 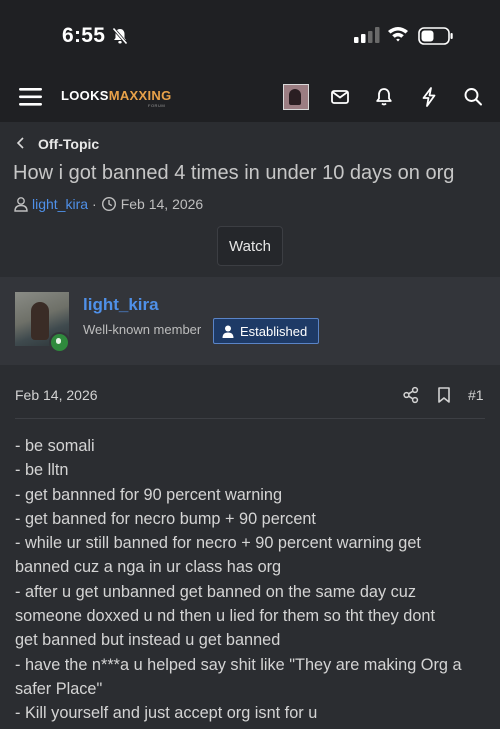 What do you see at coordinates (296, 97) in the screenshot?
I see `account-avatar` at bounding box center [296, 97].